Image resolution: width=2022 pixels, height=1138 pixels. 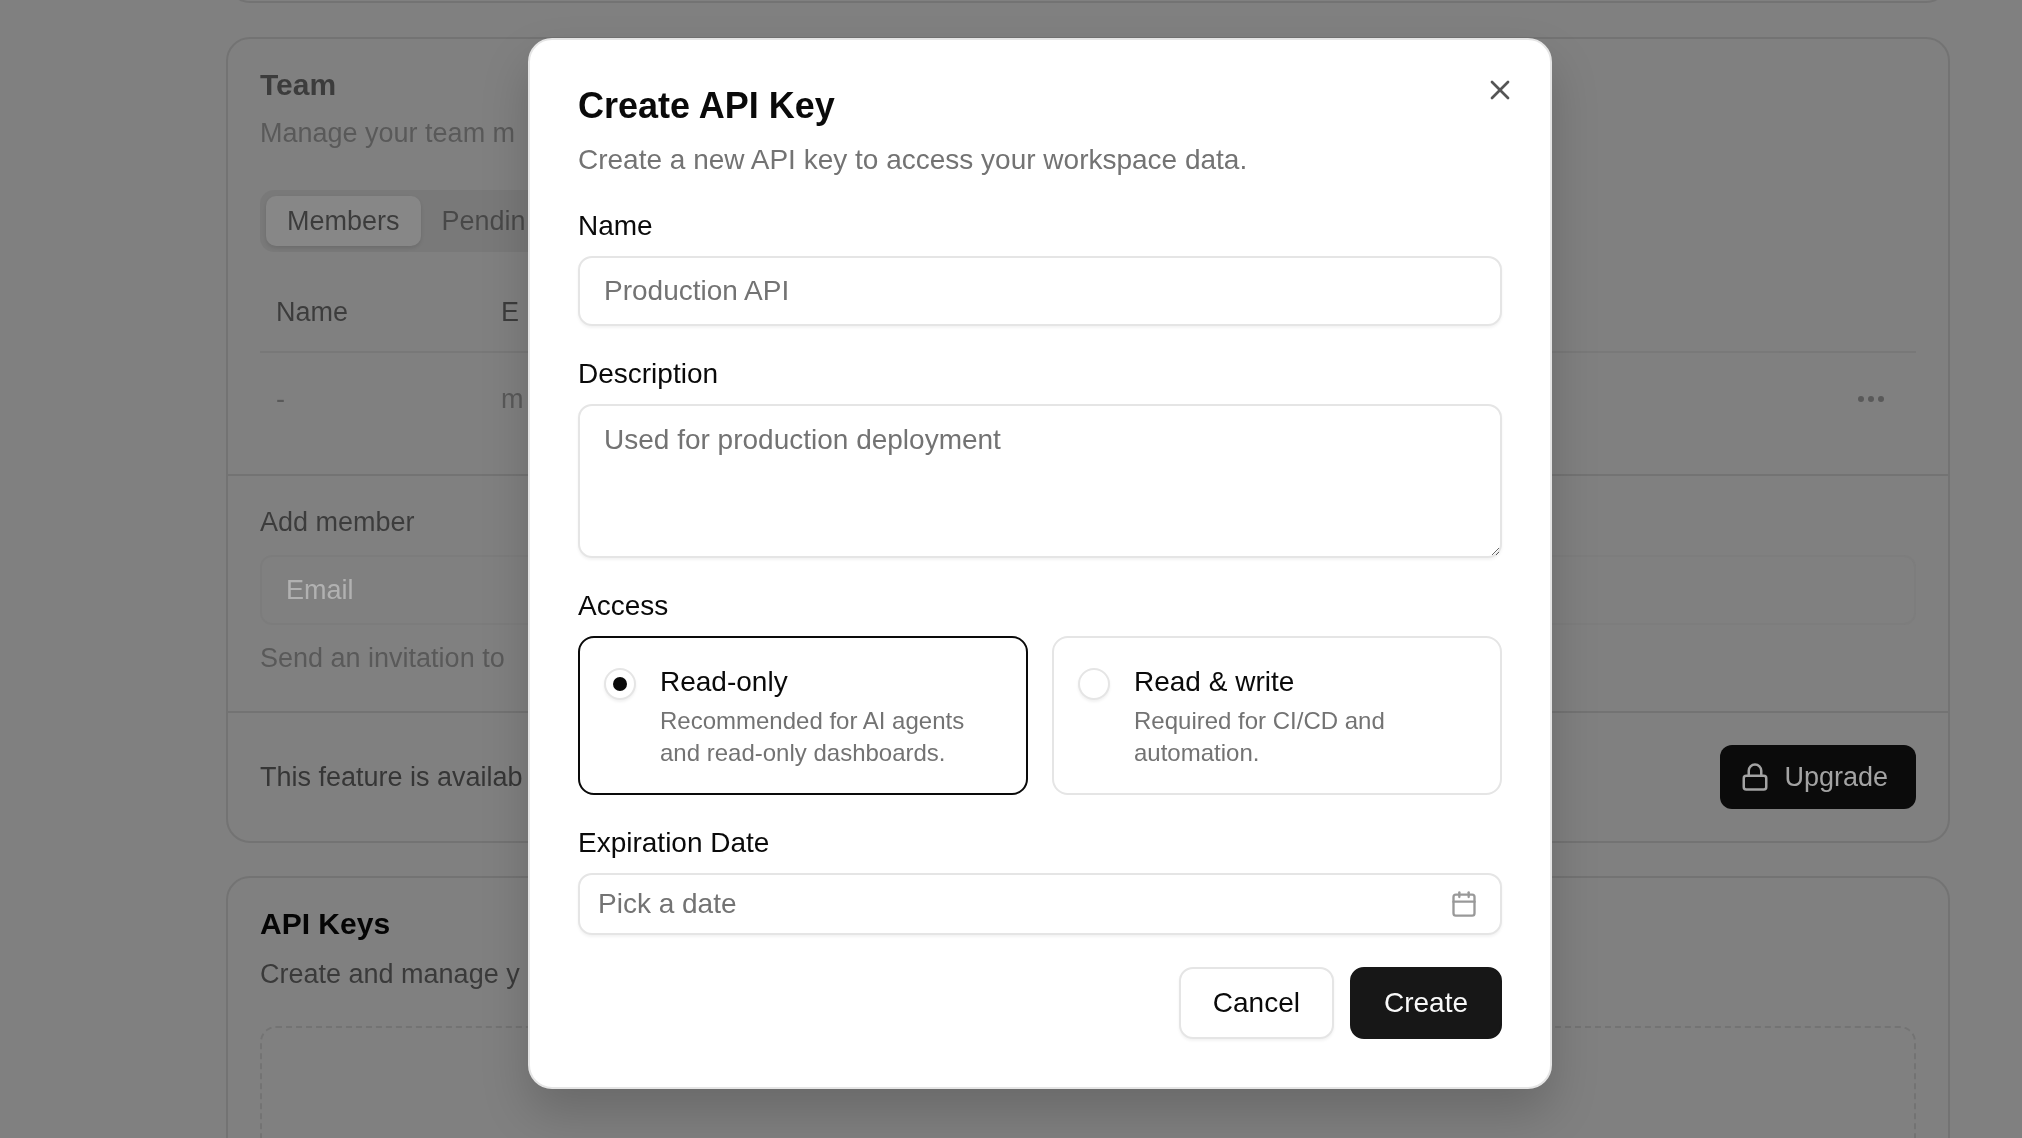 I want to click on cancel-button: Cancel, so click(x=1256, y=1003).